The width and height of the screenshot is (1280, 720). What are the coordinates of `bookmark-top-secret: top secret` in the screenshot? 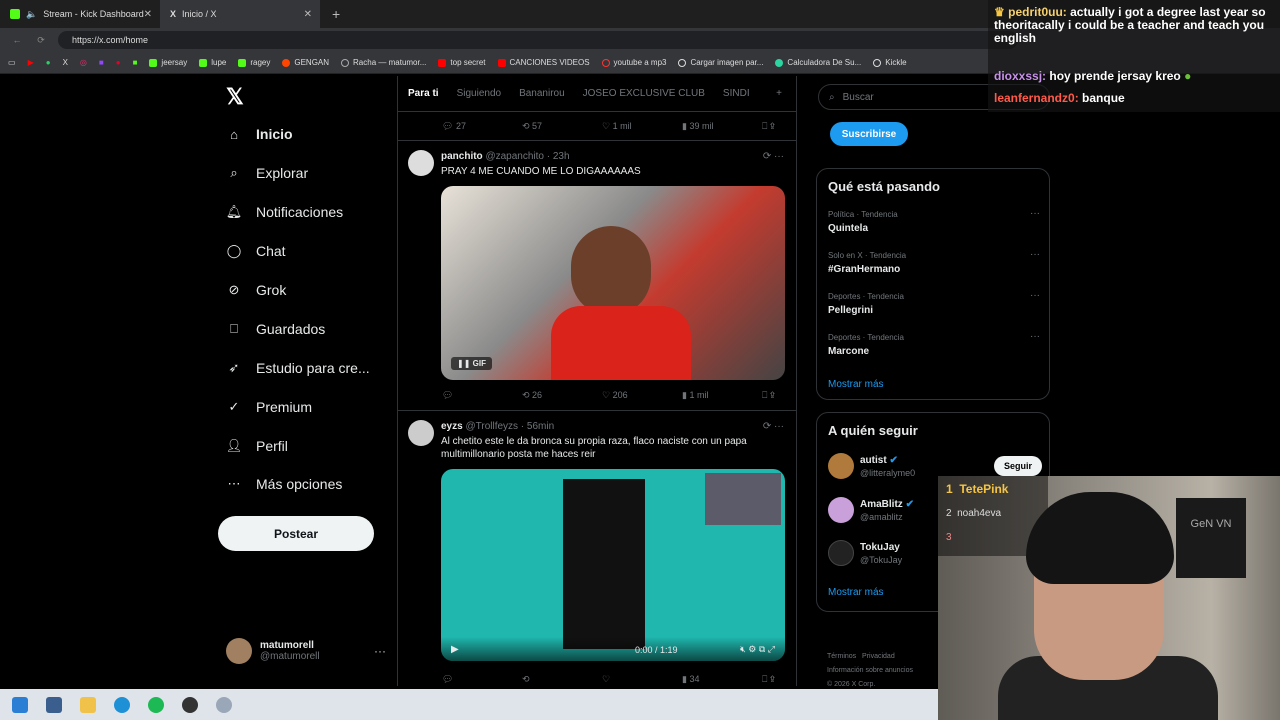 It's located at (462, 62).